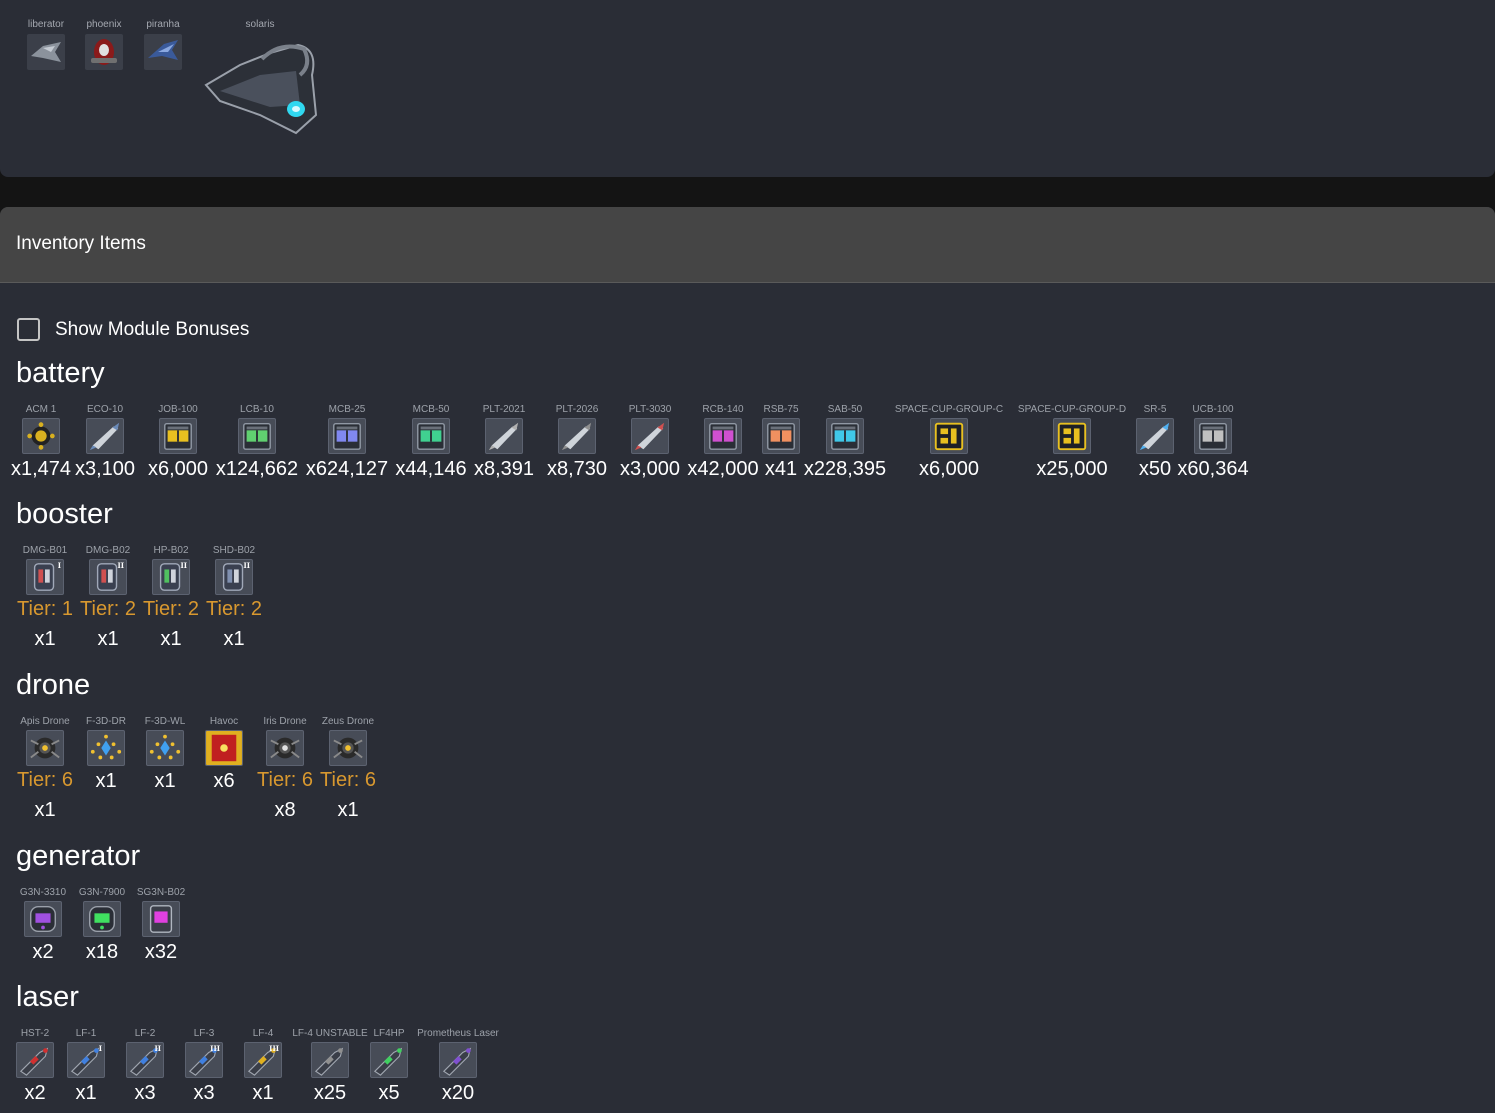  I want to click on inventory-item: SR-5 x50, so click(1155, 442).